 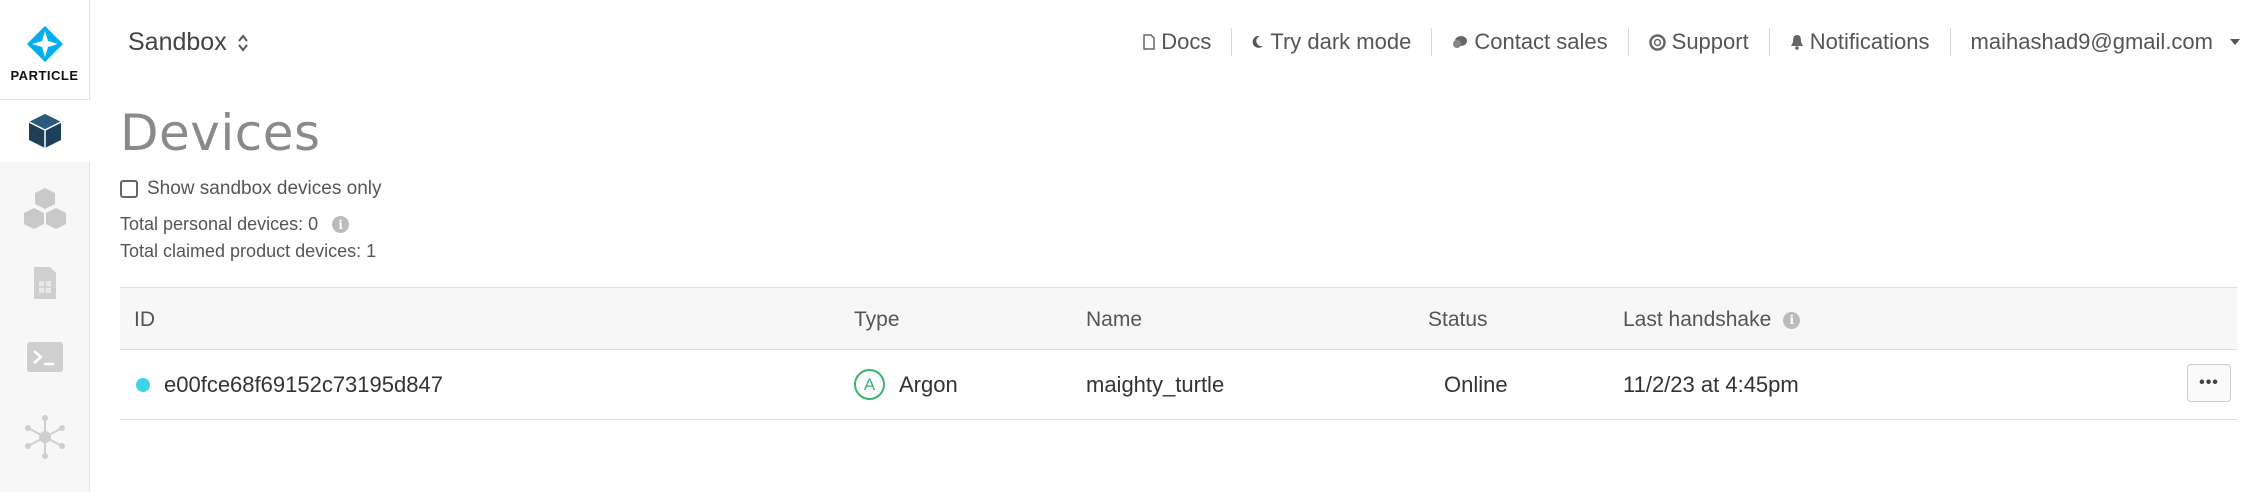 What do you see at coordinates (1149, 42) in the screenshot?
I see `document-icon` at bounding box center [1149, 42].